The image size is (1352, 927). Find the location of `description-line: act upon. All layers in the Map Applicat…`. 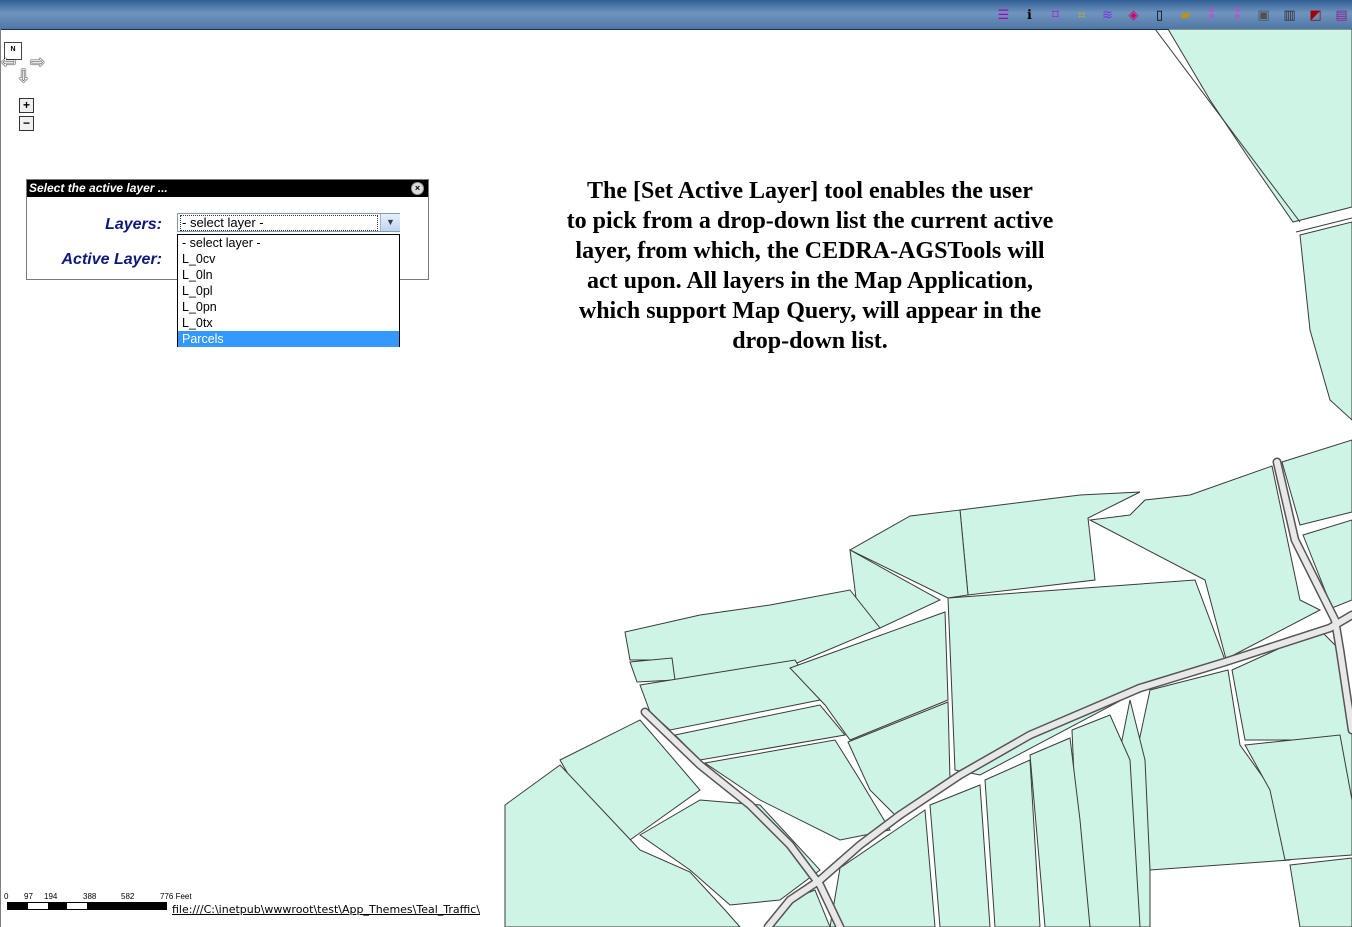

description-line: act upon. All layers in the Map Applicat… is located at coordinates (810, 281).